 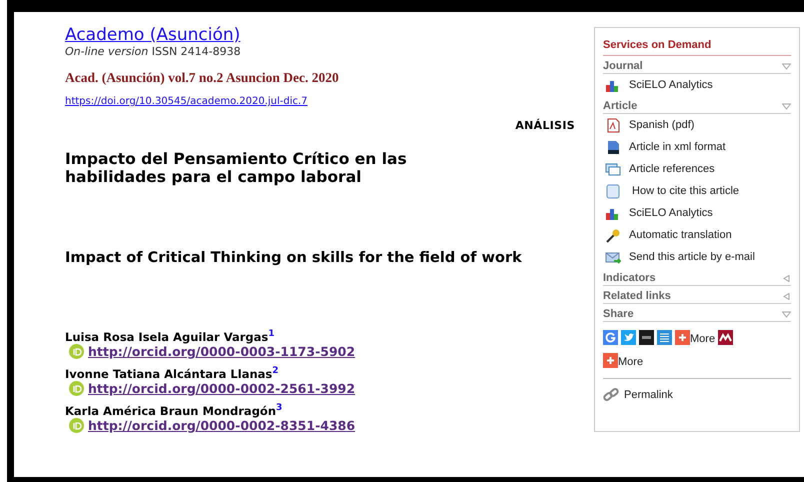 What do you see at coordinates (618, 314) in the screenshot?
I see `section-header: Share` at bounding box center [618, 314].